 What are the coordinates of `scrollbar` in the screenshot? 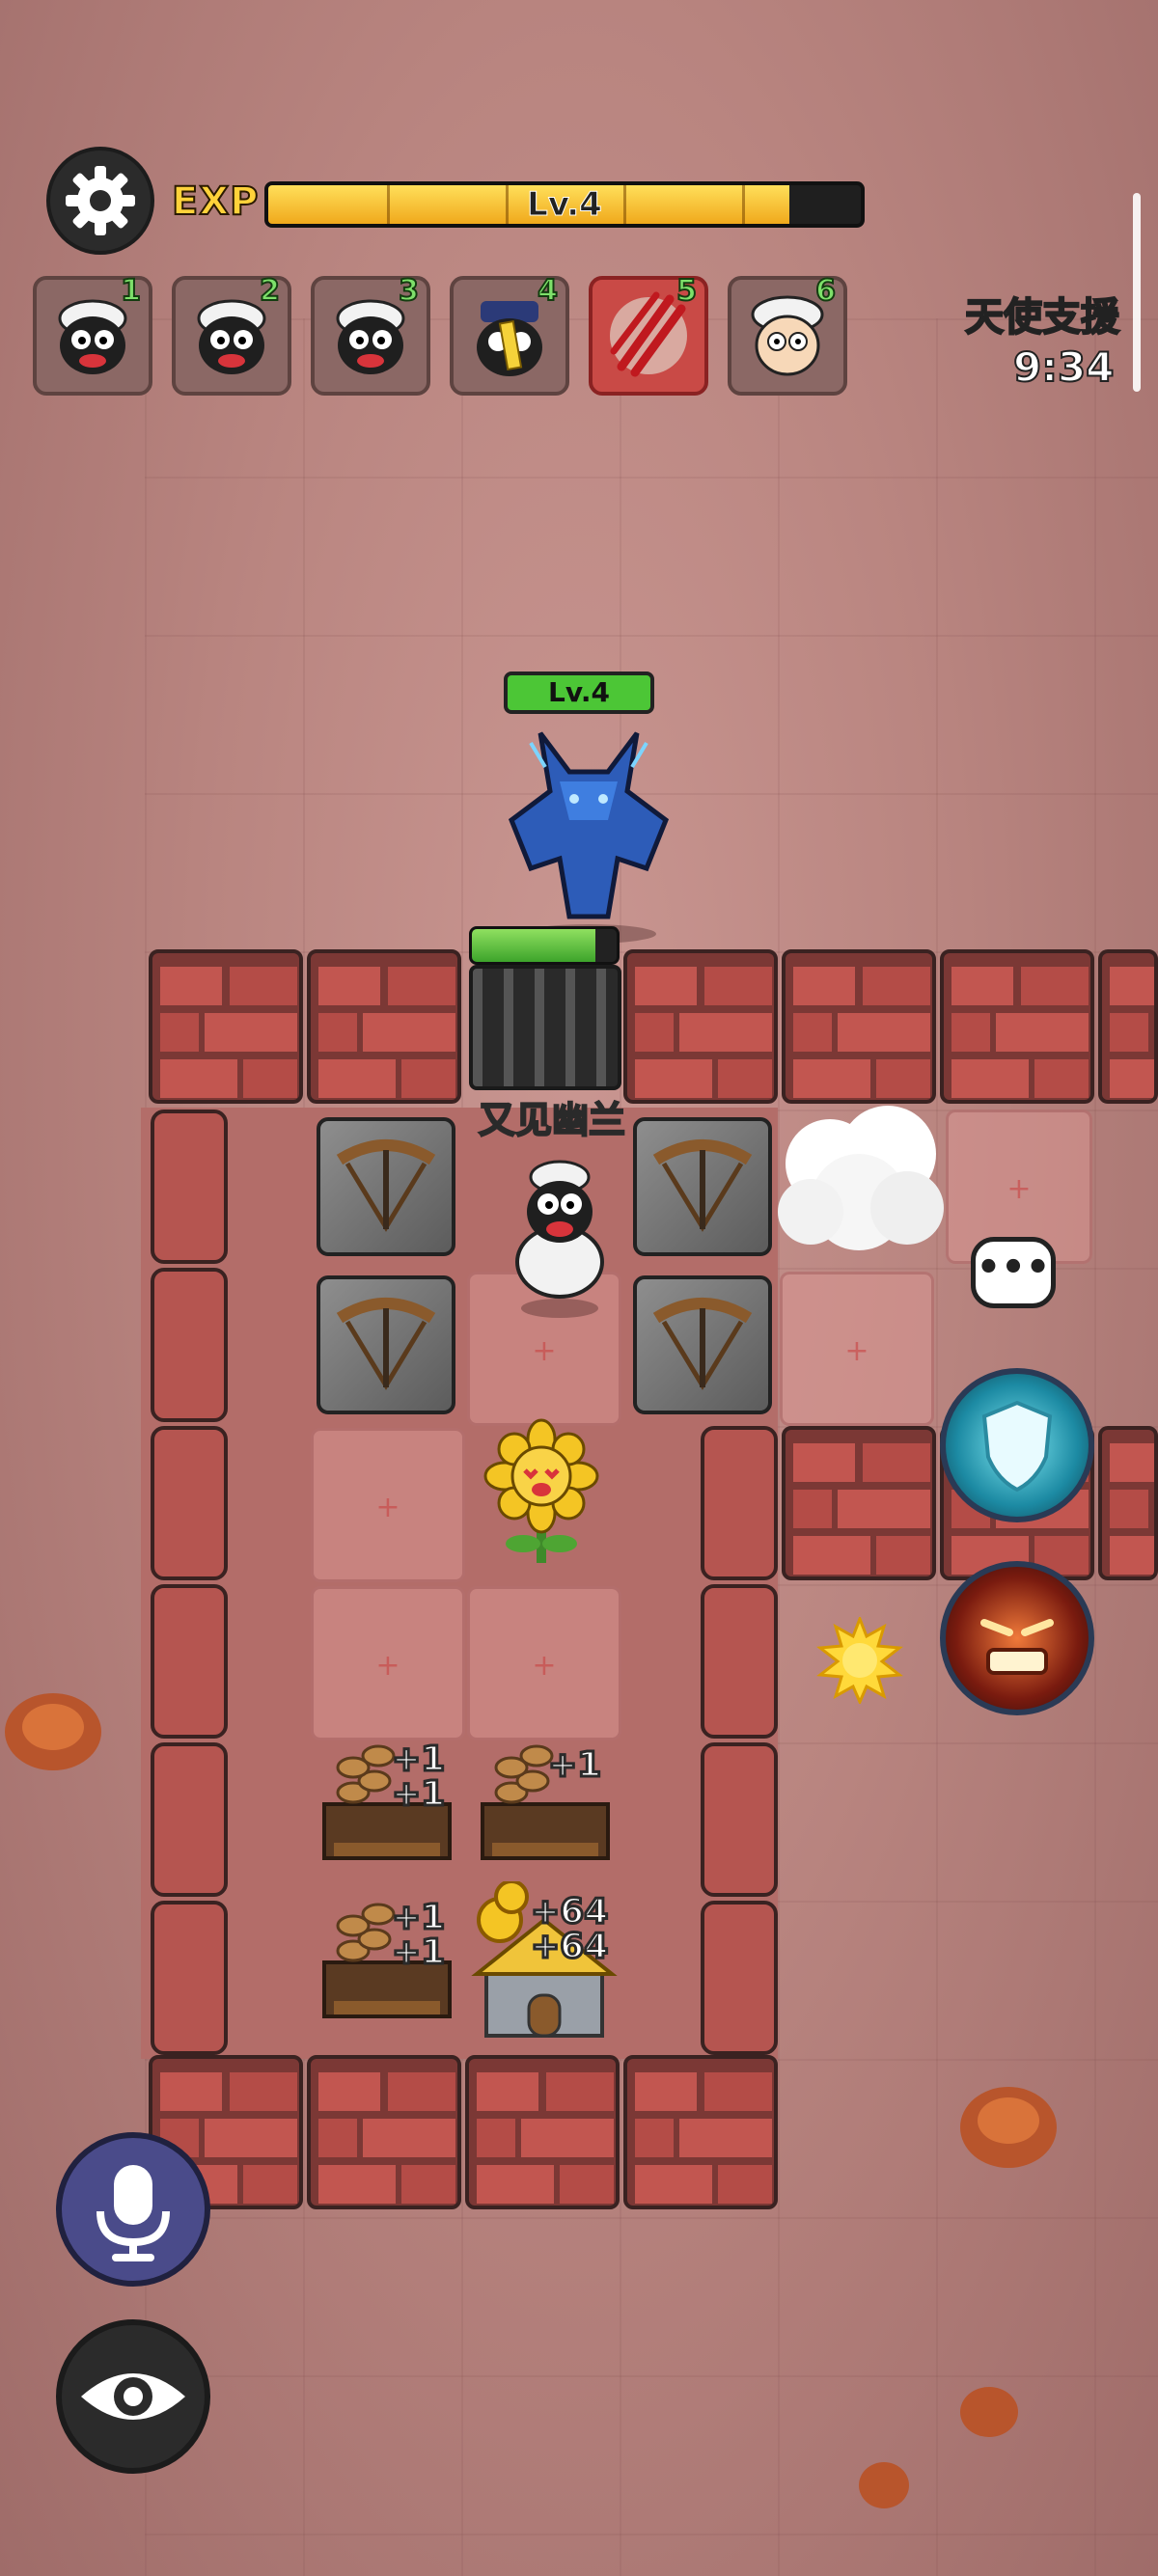 It's located at (1137, 293).